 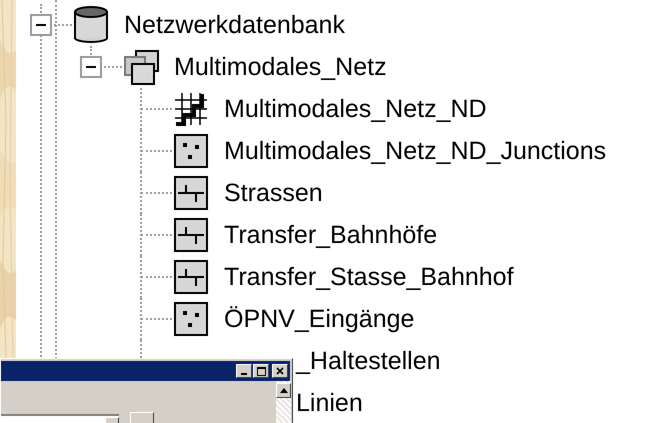 I want to click on tree-item-label: Strassen, so click(x=273, y=193).